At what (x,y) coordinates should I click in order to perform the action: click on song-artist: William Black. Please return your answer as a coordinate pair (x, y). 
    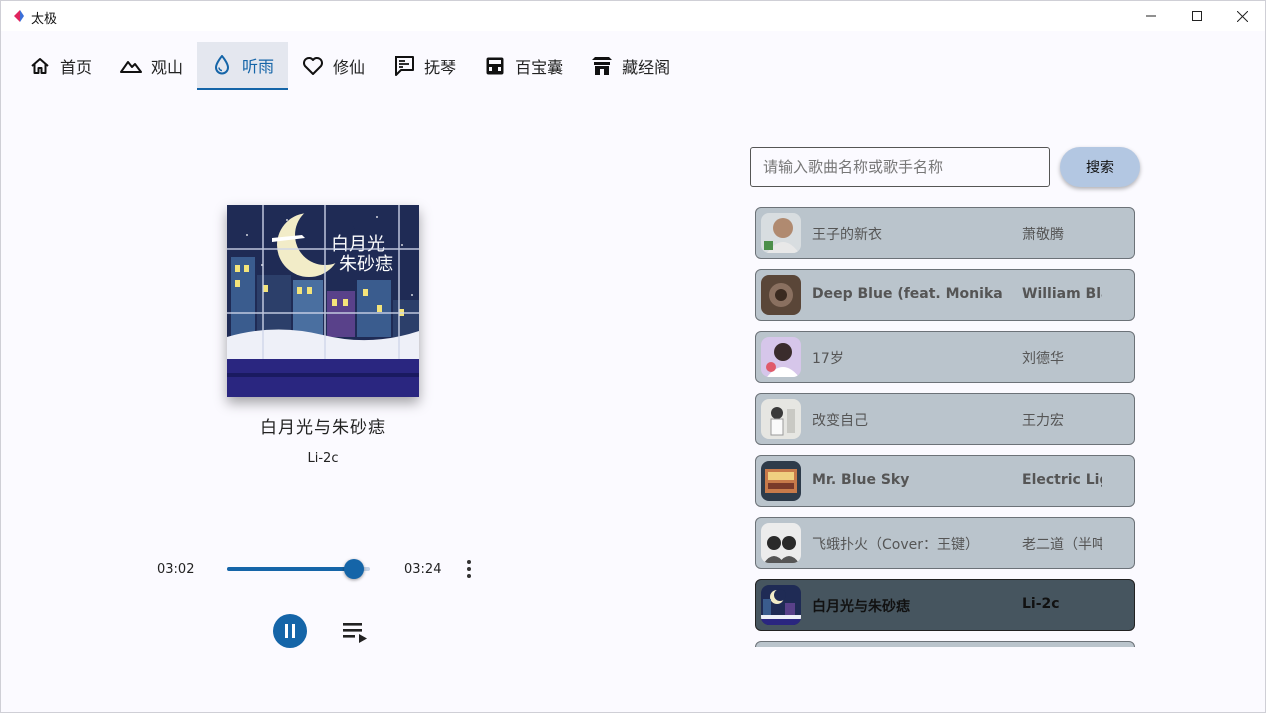
    Looking at the image, I should click on (1062, 294).